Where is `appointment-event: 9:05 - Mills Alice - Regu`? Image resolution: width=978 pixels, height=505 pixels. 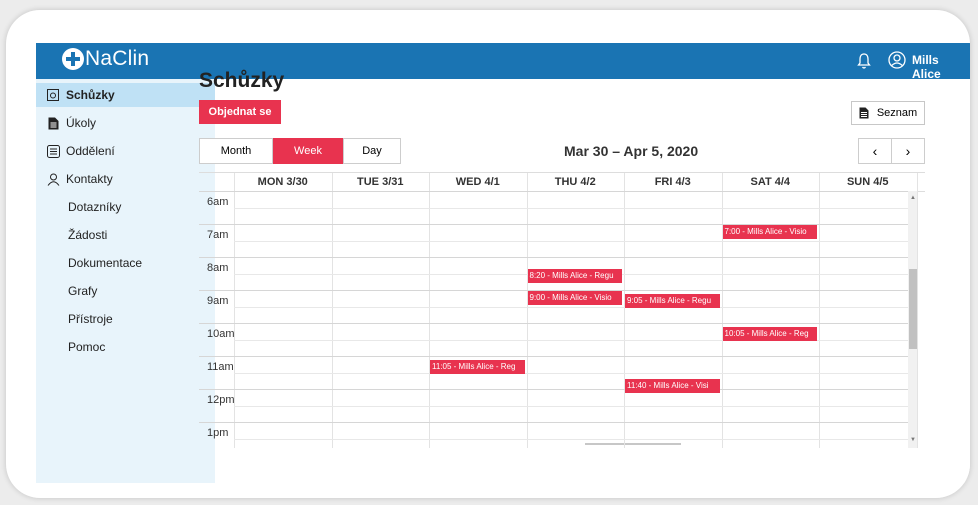
appointment-event: 9:05 - Mills Alice - Regu is located at coordinates (672, 300).